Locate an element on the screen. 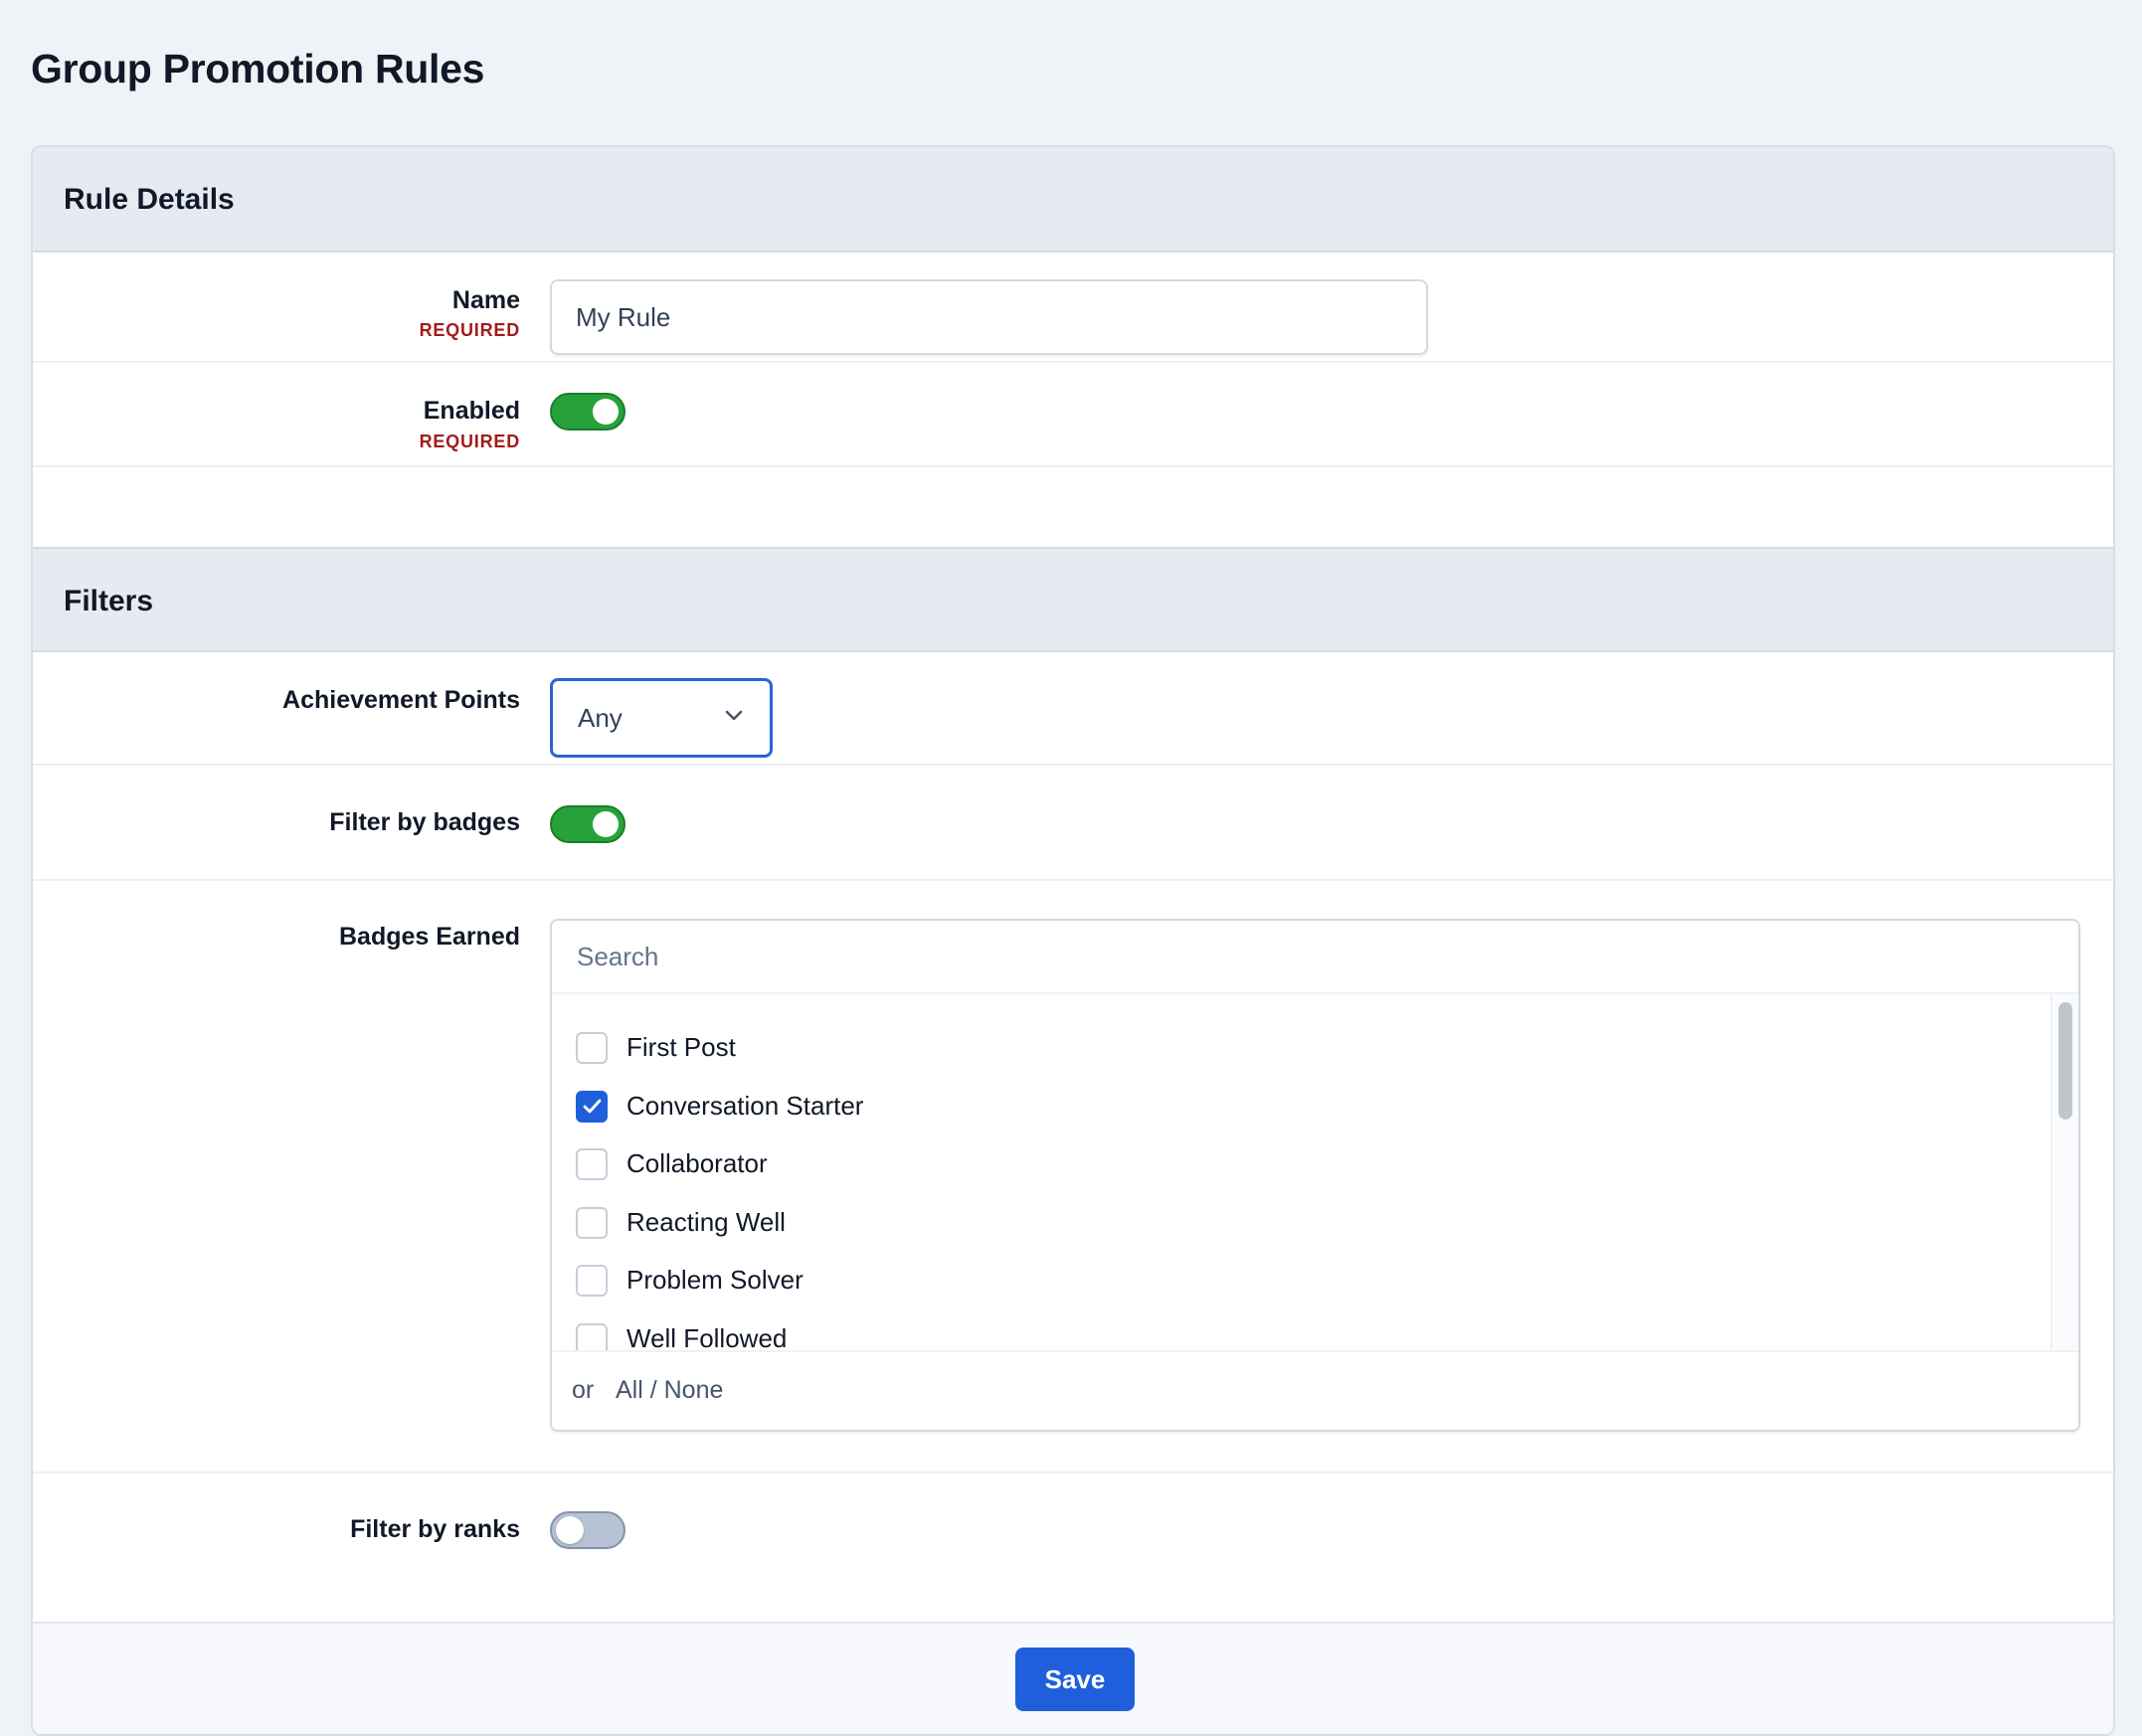 The width and height of the screenshot is (2142, 1736). badge-option-label: First Post is located at coordinates (681, 1047).